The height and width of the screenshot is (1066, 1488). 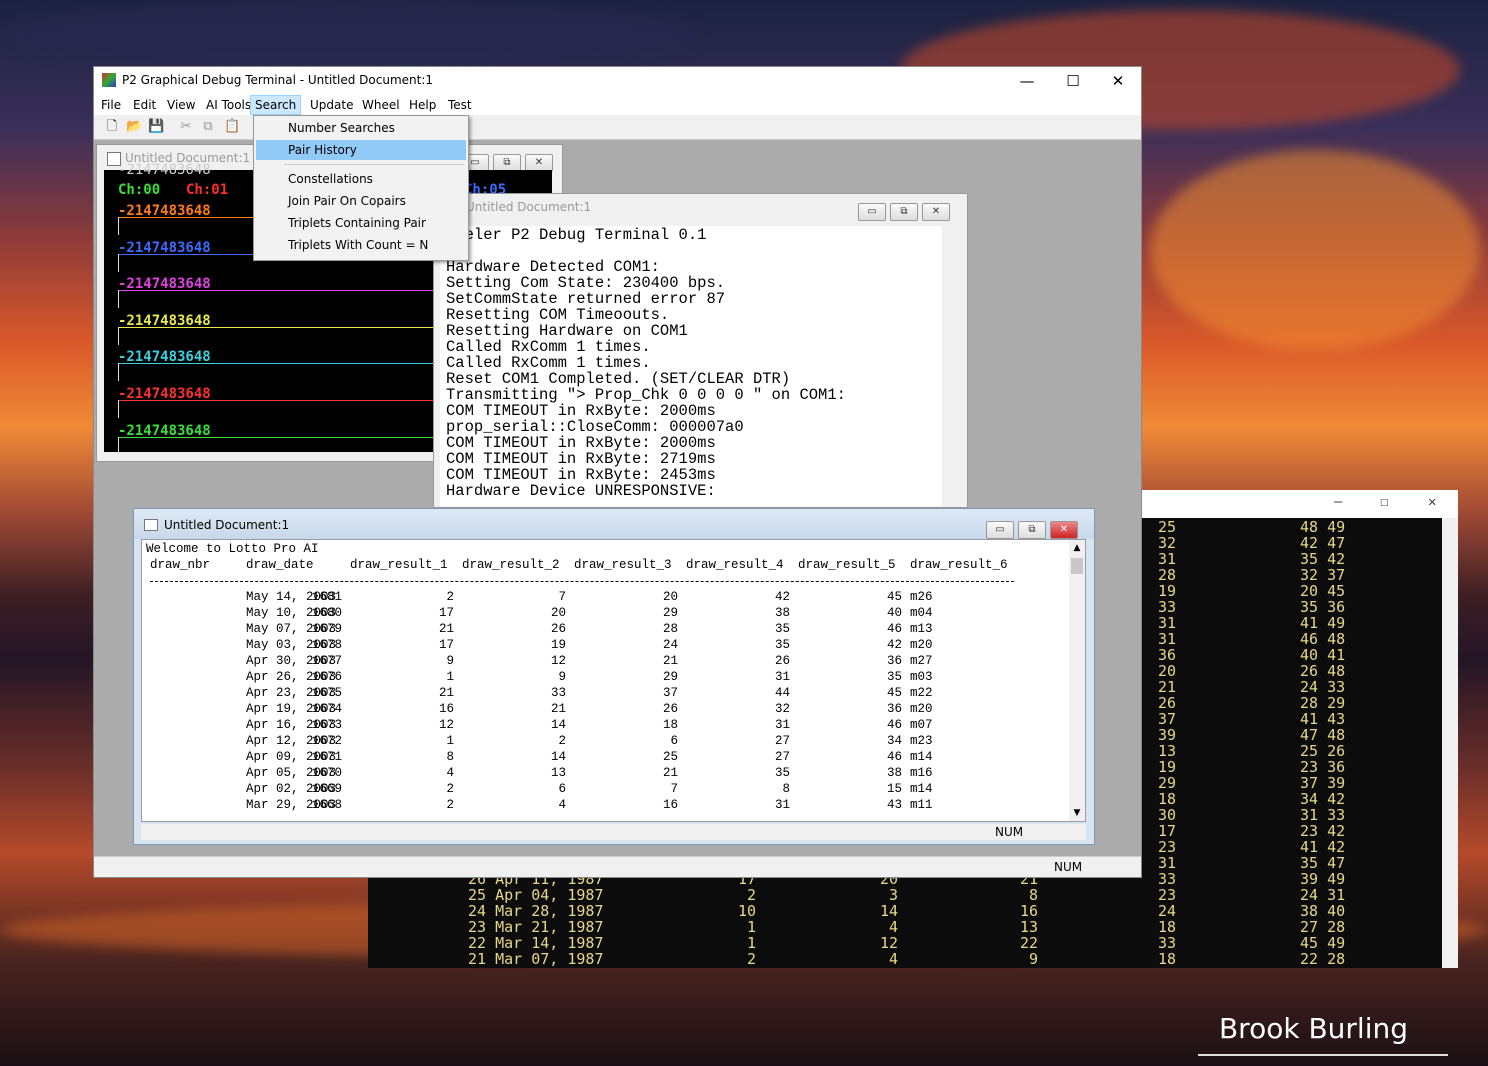 I want to click on table-cell: 21, so click(x=446, y=693).